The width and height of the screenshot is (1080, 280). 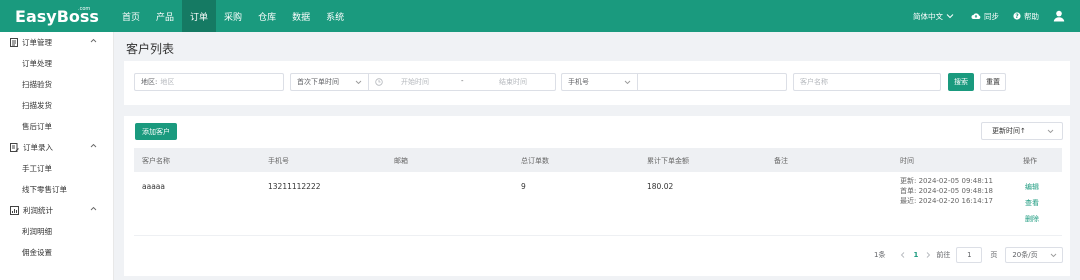 I want to click on nav-item-product: 产品, so click(x=165, y=16).